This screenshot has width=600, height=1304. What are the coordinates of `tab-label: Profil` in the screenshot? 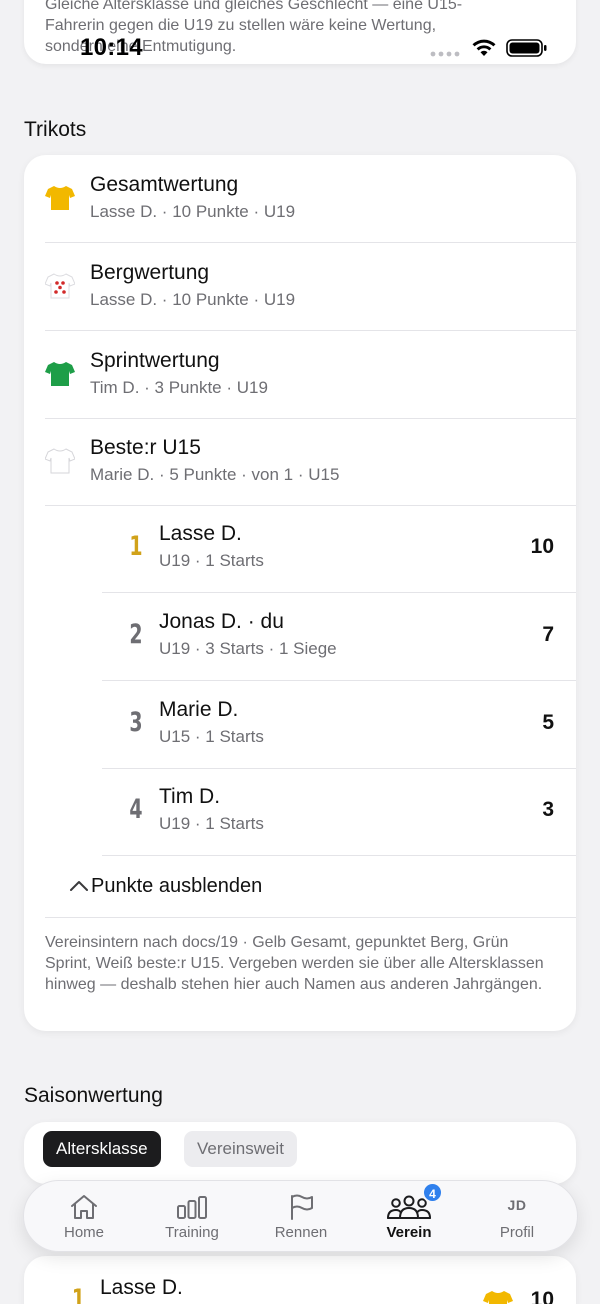 It's located at (517, 1232).